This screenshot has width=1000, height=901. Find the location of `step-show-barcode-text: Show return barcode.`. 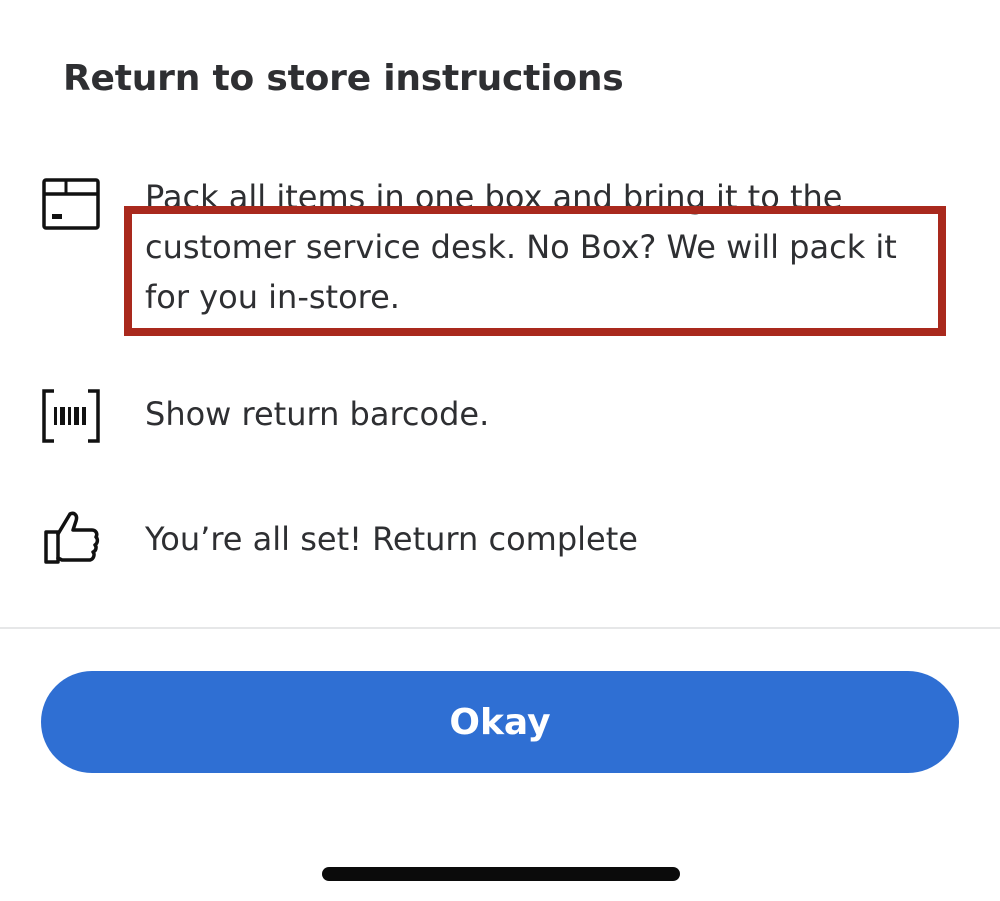

step-show-barcode-text: Show return barcode. is located at coordinates (317, 414).